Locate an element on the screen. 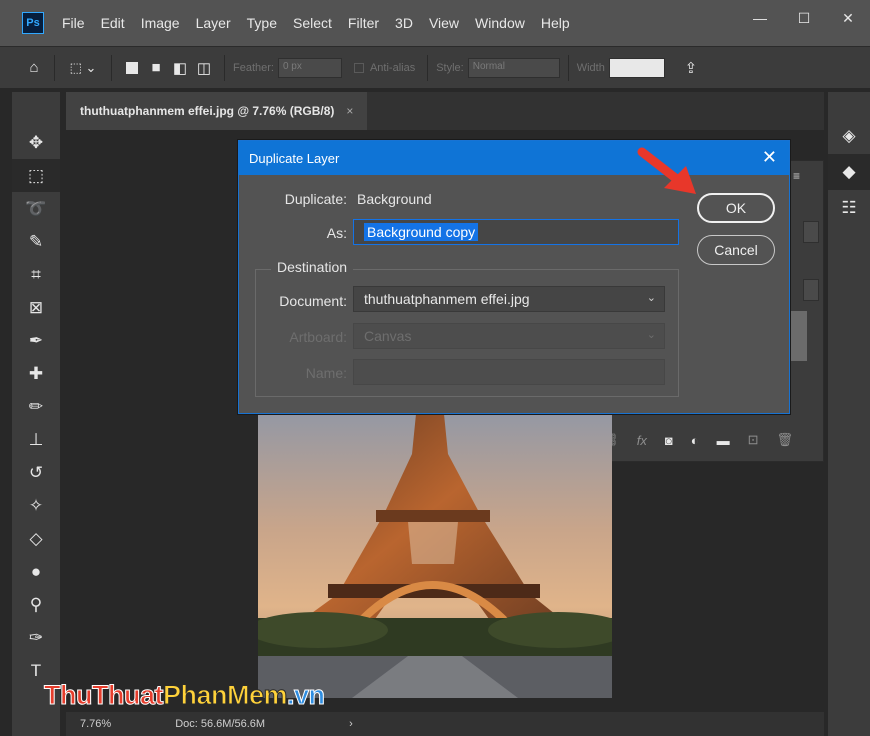  layer-thumbnail is located at coordinates (798, 336).